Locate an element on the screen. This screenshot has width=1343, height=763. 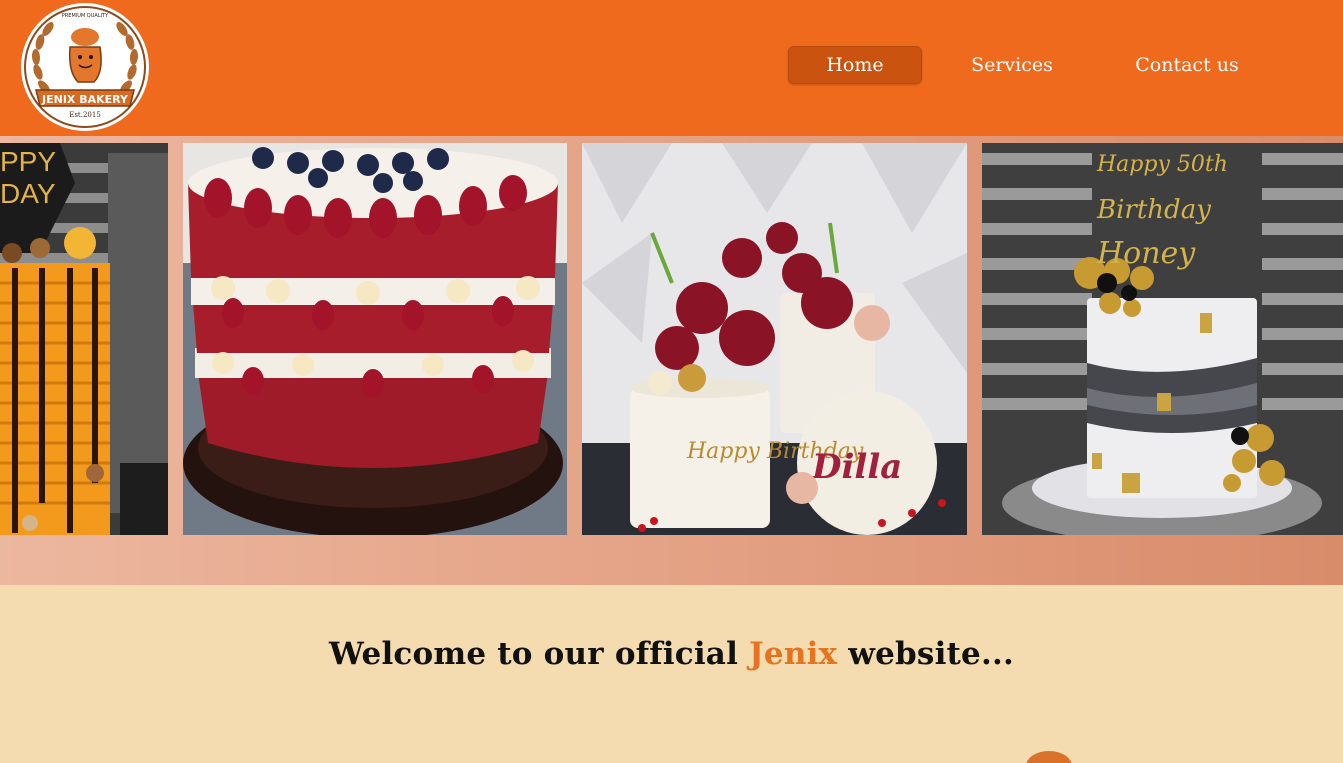
main-navigation: Home Services Contact us is located at coordinates (1030, 65).